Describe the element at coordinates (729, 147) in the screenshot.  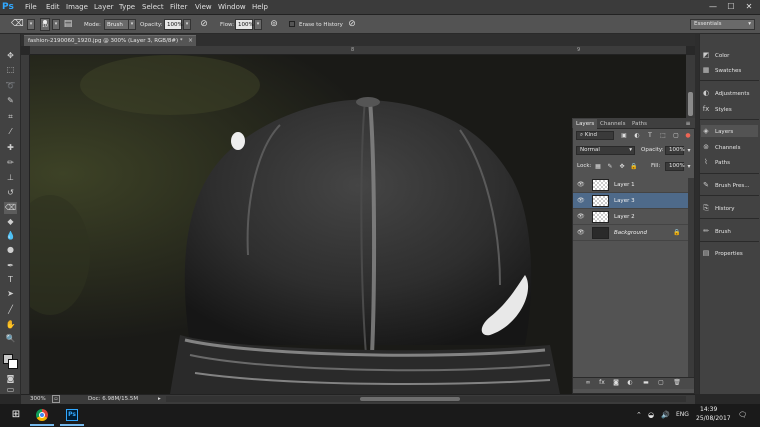
I see `dock-channels: ⊚ Channels` at that location.